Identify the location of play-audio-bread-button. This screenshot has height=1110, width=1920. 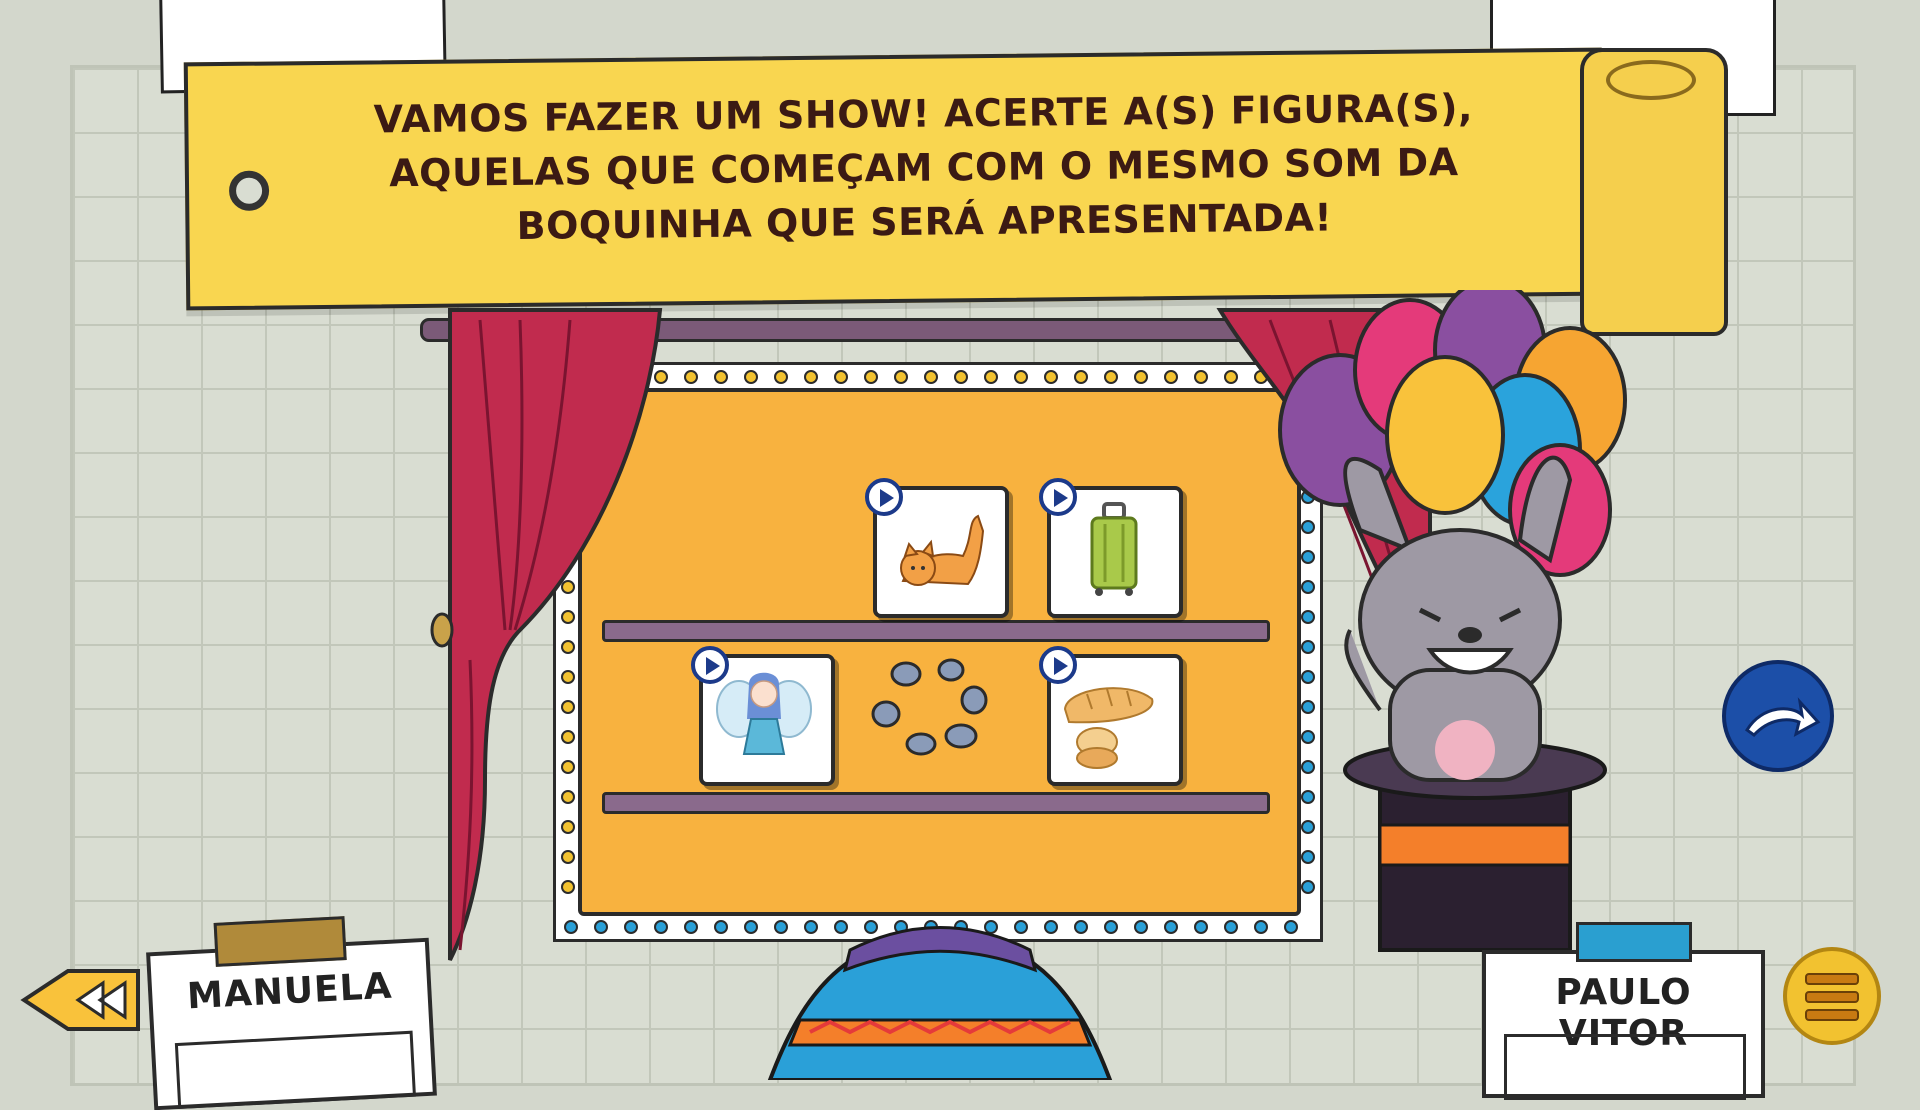
(1058, 665).